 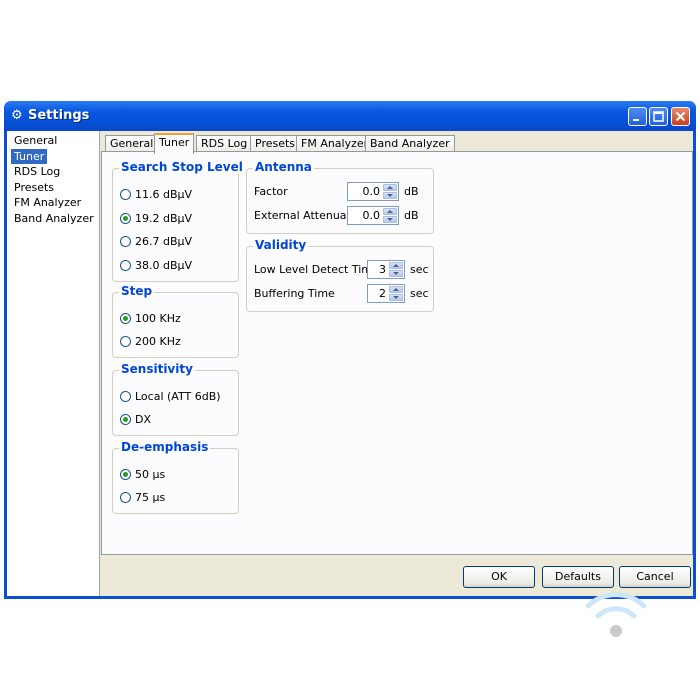 What do you see at coordinates (150, 341) in the screenshot?
I see `radio-step-200: 200 KHz` at bounding box center [150, 341].